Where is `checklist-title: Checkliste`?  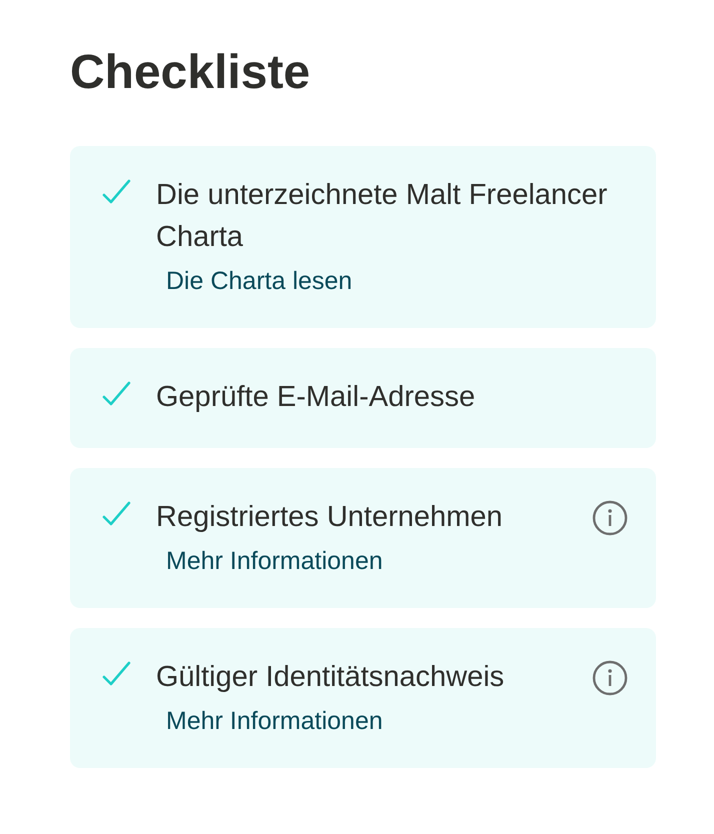
checklist-title: Checkliste is located at coordinates (191, 73).